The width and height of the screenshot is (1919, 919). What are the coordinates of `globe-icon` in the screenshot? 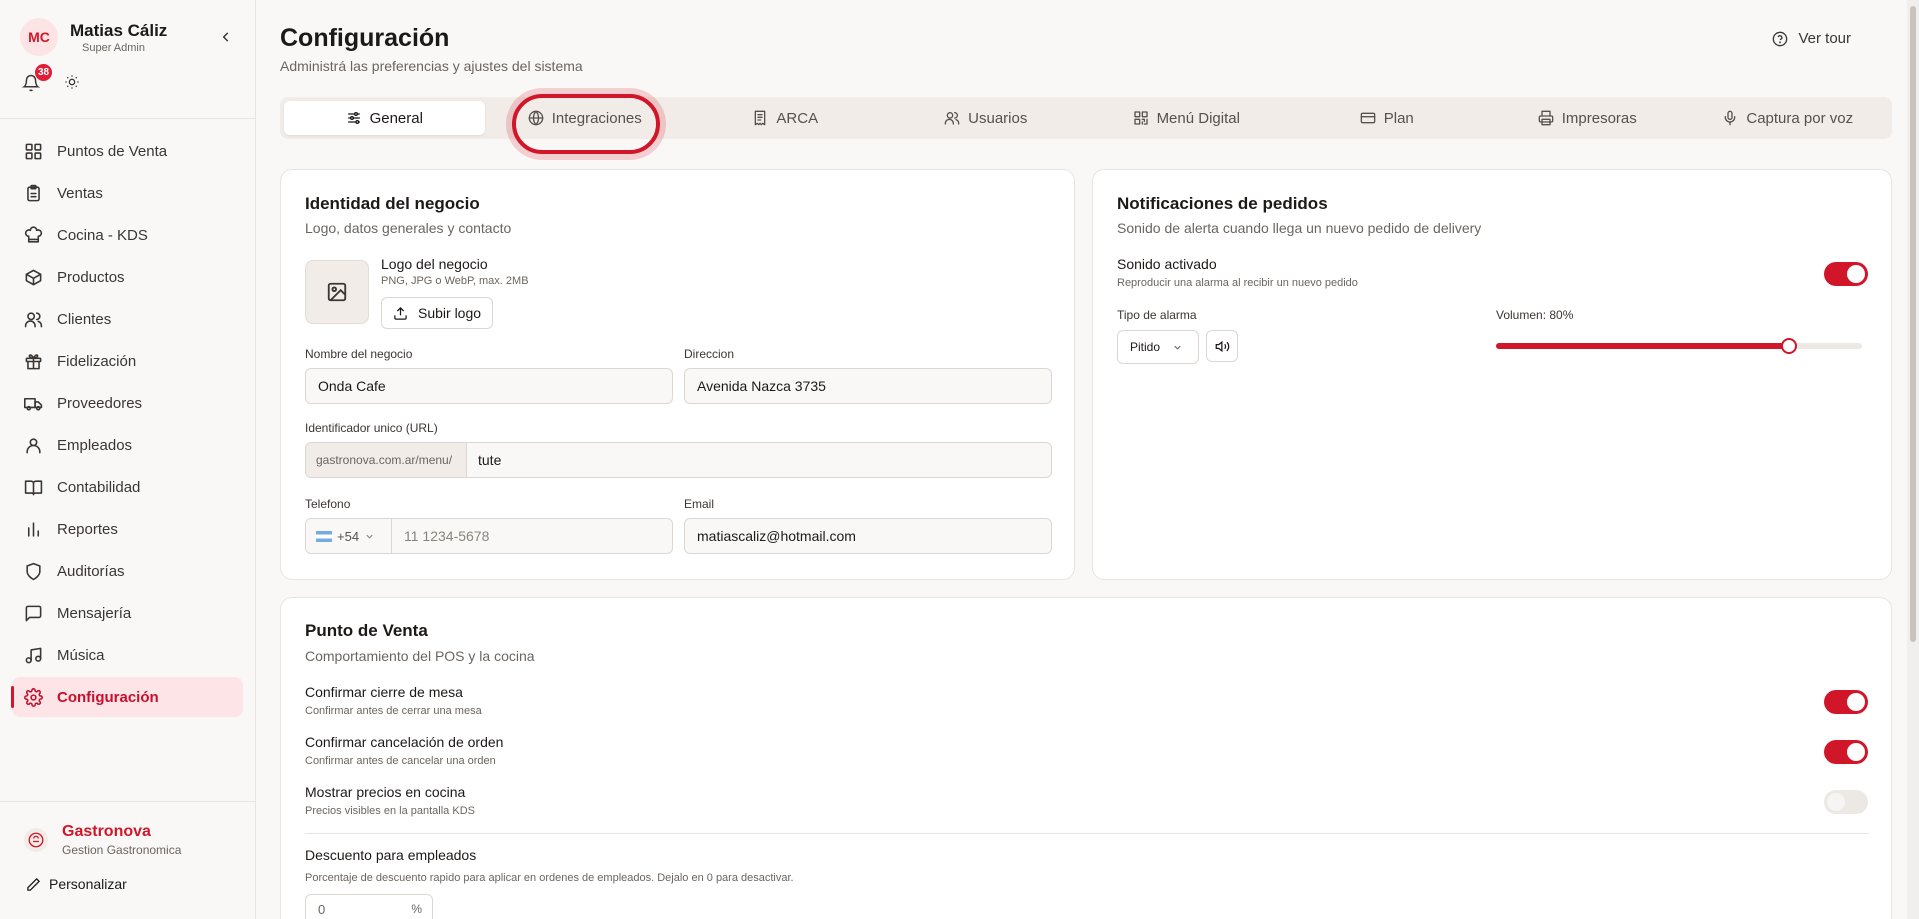 It's located at (536, 118).